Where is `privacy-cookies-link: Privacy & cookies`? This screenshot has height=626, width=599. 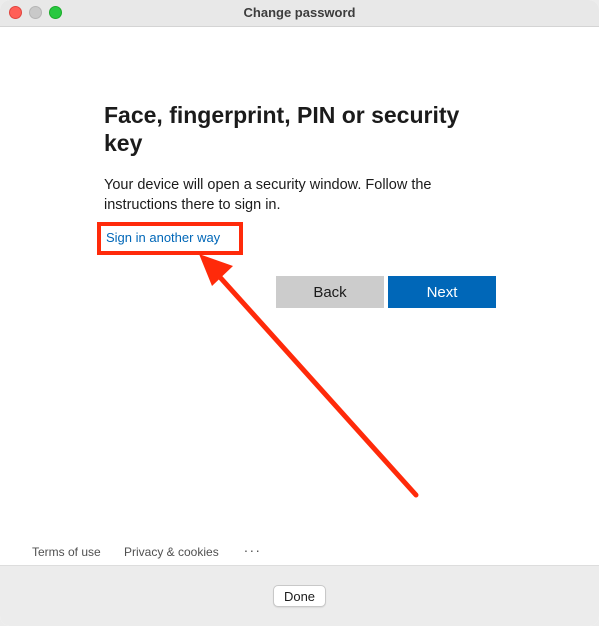
privacy-cookies-link: Privacy & cookies is located at coordinates (171, 552).